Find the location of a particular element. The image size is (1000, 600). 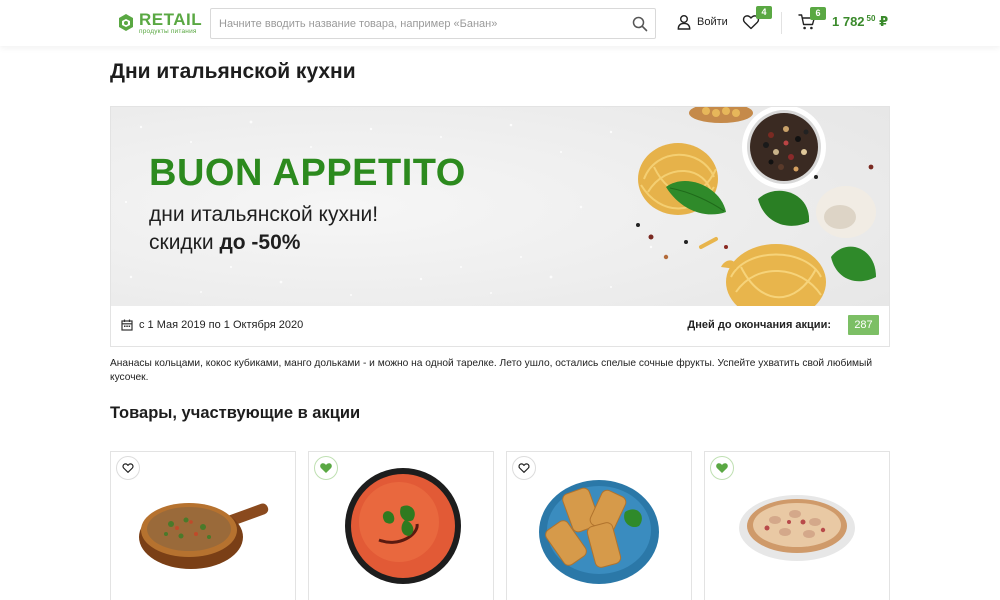

promo-dates: с 1 Мая 2019 по 1 Октября 2020 is located at coordinates (212, 325).